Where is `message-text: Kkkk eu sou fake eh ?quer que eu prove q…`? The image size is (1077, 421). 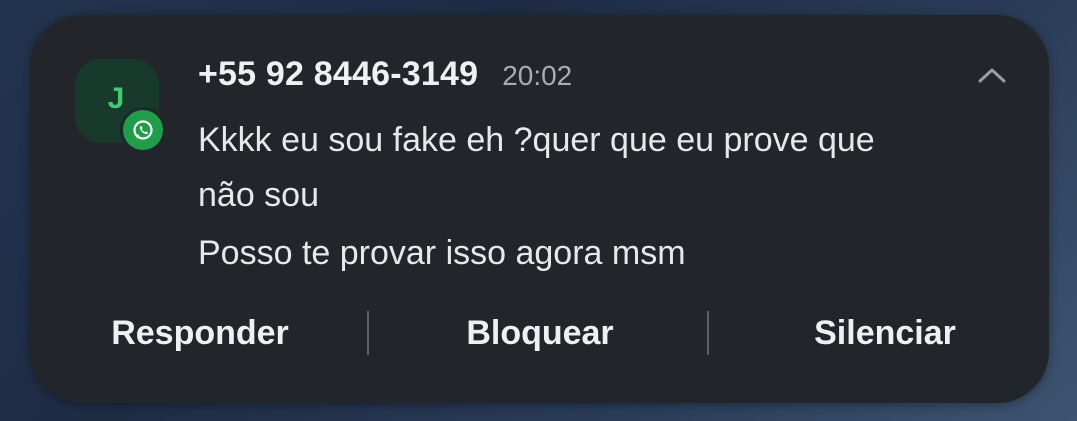 message-text: Kkkk eu sou fake eh ?quer que eu prove q… is located at coordinates (536, 167).